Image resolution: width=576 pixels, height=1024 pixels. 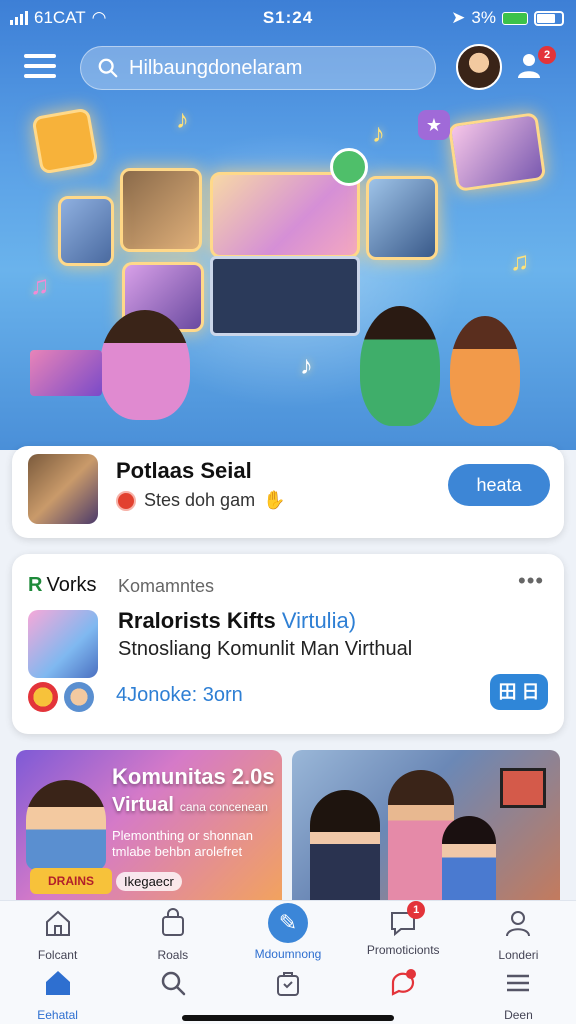 I want to click on location-icon: ➤, so click(x=458, y=17).